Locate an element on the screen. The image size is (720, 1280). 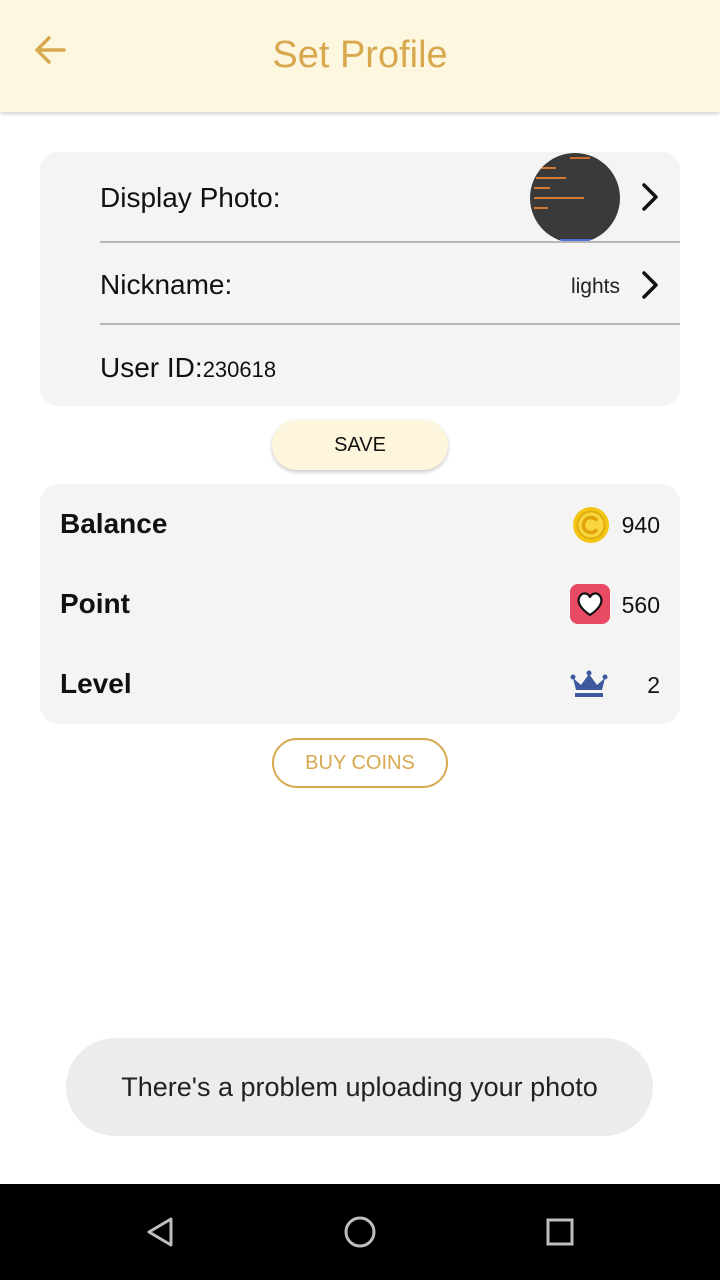
nav-recents-icon is located at coordinates (560, 1232).